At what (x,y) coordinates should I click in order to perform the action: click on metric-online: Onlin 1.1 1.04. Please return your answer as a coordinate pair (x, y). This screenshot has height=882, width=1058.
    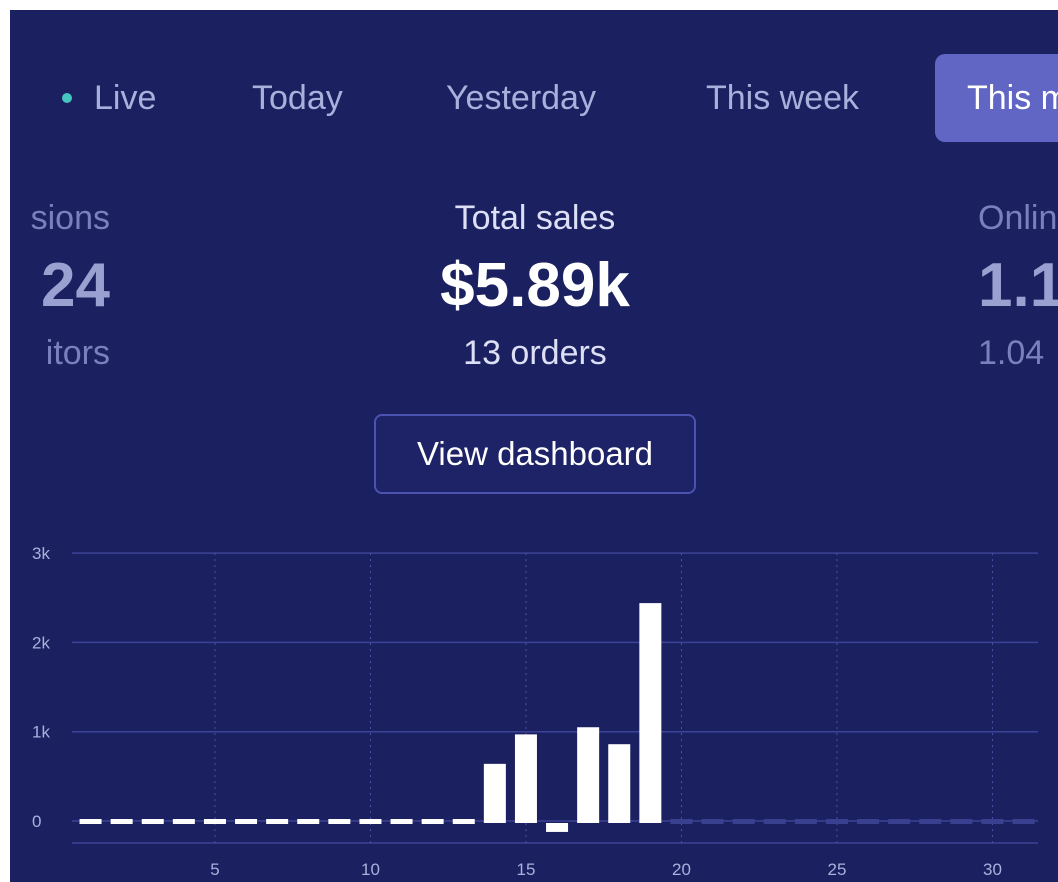
    Looking at the image, I should click on (1018, 285).